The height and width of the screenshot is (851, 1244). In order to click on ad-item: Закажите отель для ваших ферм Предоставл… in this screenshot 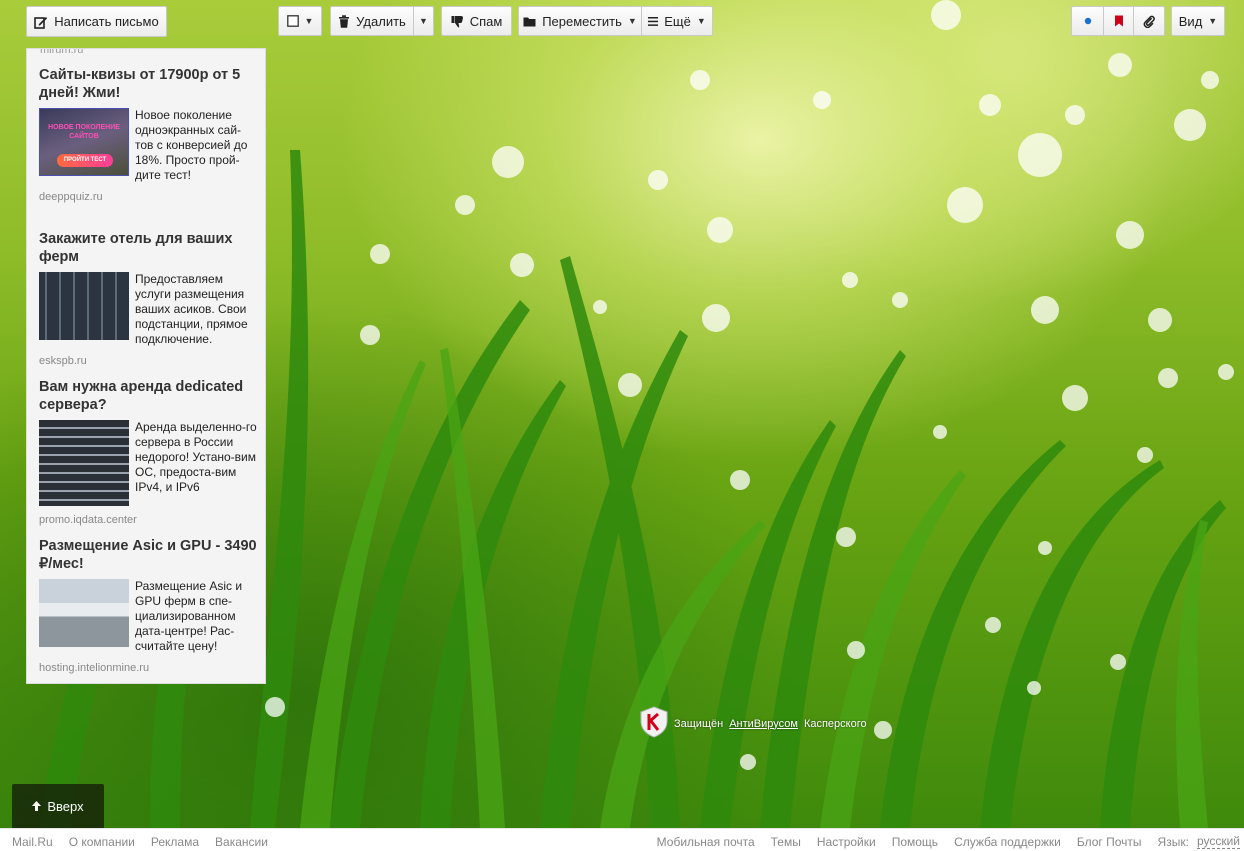, I will do `click(149, 298)`.